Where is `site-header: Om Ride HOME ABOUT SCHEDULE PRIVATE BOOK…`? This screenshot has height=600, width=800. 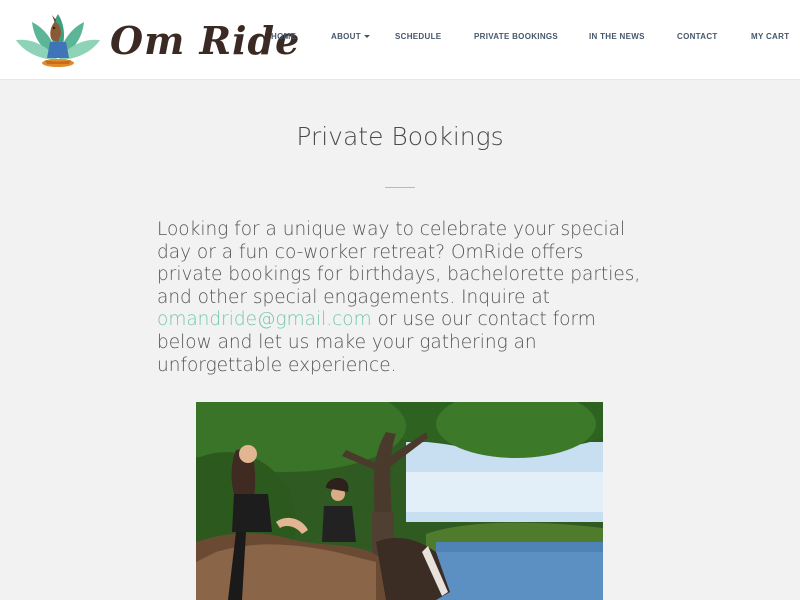 site-header: Om Ride HOME ABOUT SCHEDULE PRIVATE BOOK… is located at coordinates (400, 40).